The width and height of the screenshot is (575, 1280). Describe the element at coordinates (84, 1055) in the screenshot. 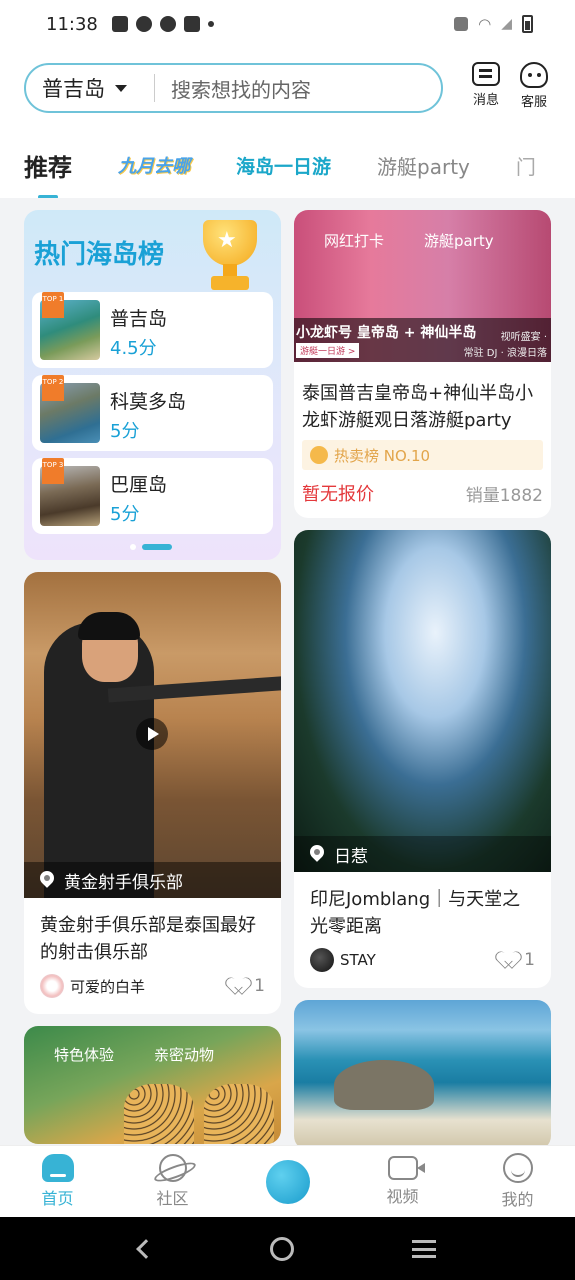

I see `tag-overlay: 特色体验` at that location.